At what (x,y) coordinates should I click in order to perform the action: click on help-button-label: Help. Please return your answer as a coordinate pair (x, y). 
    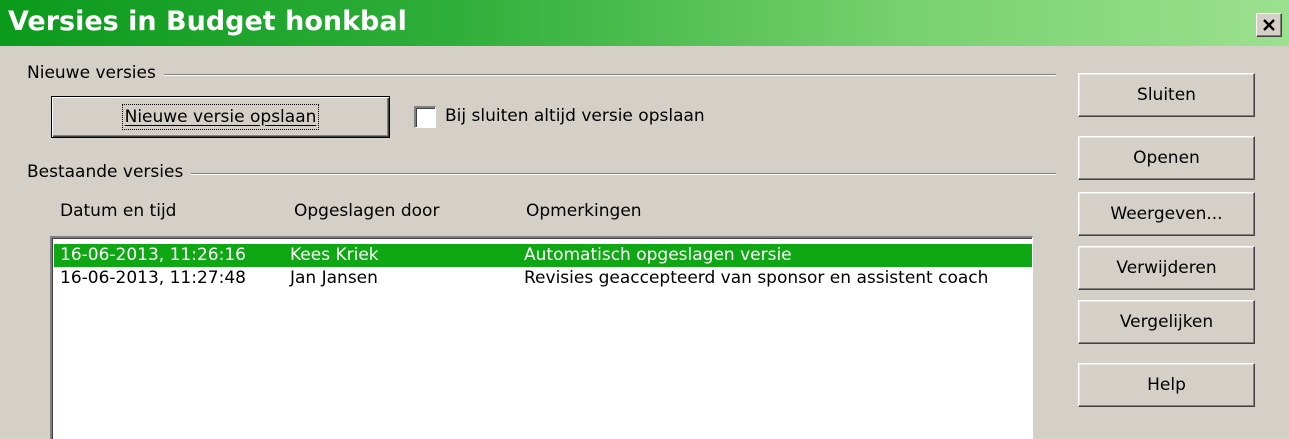
    Looking at the image, I should click on (1166, 385).